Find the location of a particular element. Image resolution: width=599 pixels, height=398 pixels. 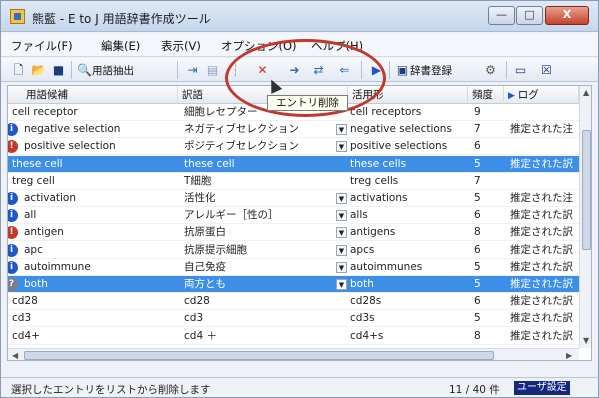

table-row: i all アレルギー［性の］ ▼ alls 6 推定された訳 is located at coordinates (293, 216).